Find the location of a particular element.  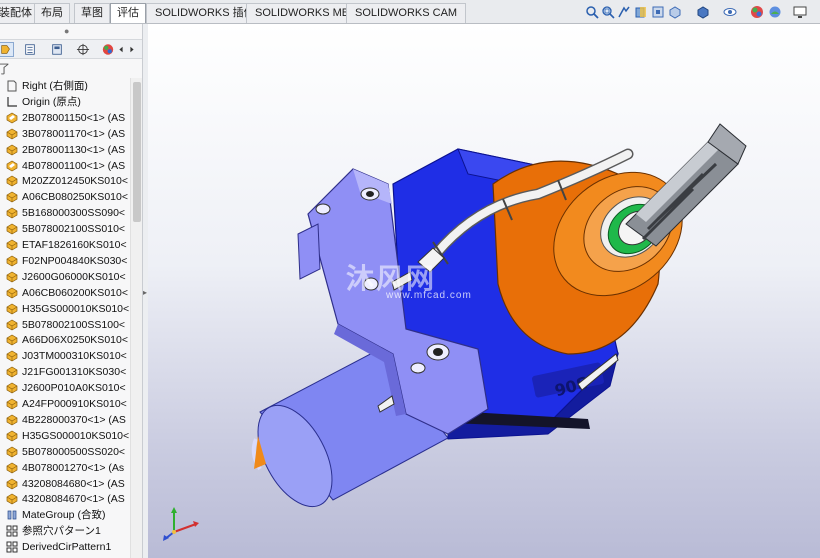

tree-node: 4B228000370<1> (AS is located at coordinates (66, 420).